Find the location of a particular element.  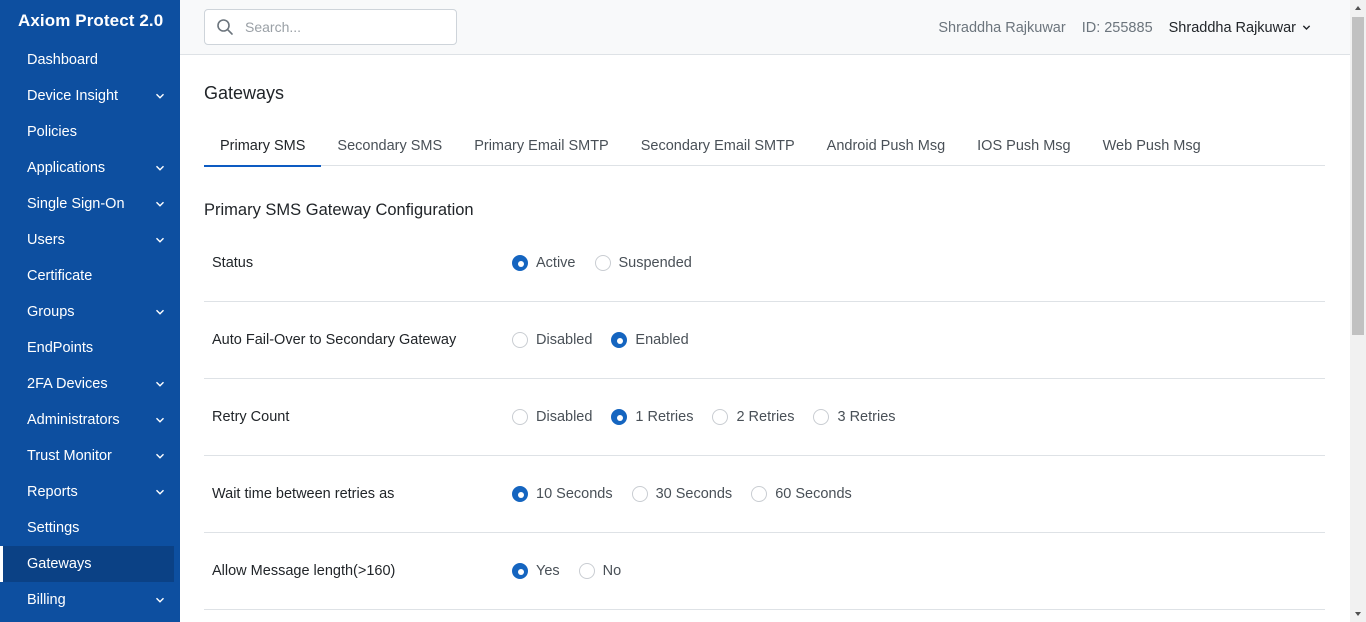

sidebar-item-device-insight: Device Insight is located at coordinates (90, 96).